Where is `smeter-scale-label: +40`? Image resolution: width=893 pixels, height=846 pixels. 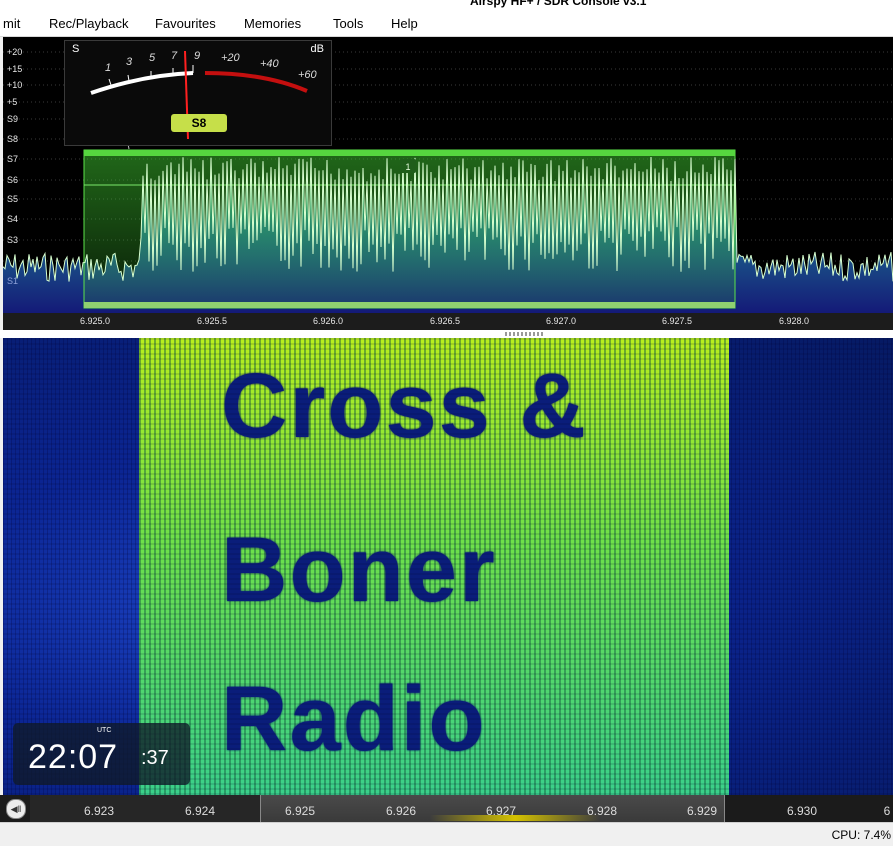
smeter-scale-label: +40 is located at coordinates (270, 64).